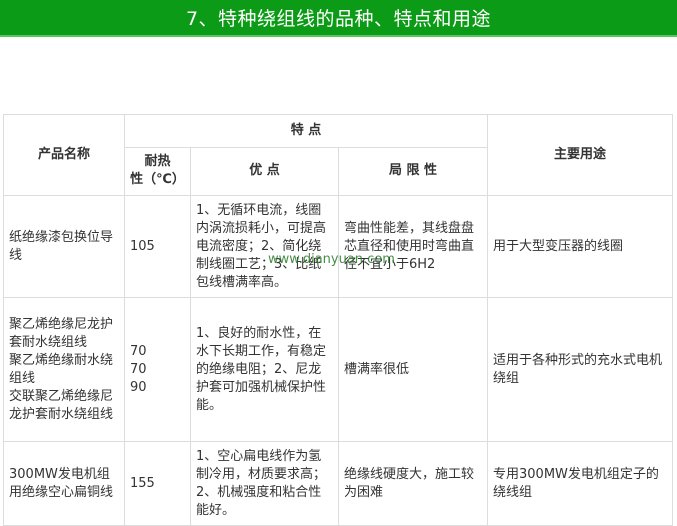  Describe the element at coordinates (580, 369) in the screenshot. I see `cell-main-uses: 适用于各种形式的充水式电机绕组` at that location.